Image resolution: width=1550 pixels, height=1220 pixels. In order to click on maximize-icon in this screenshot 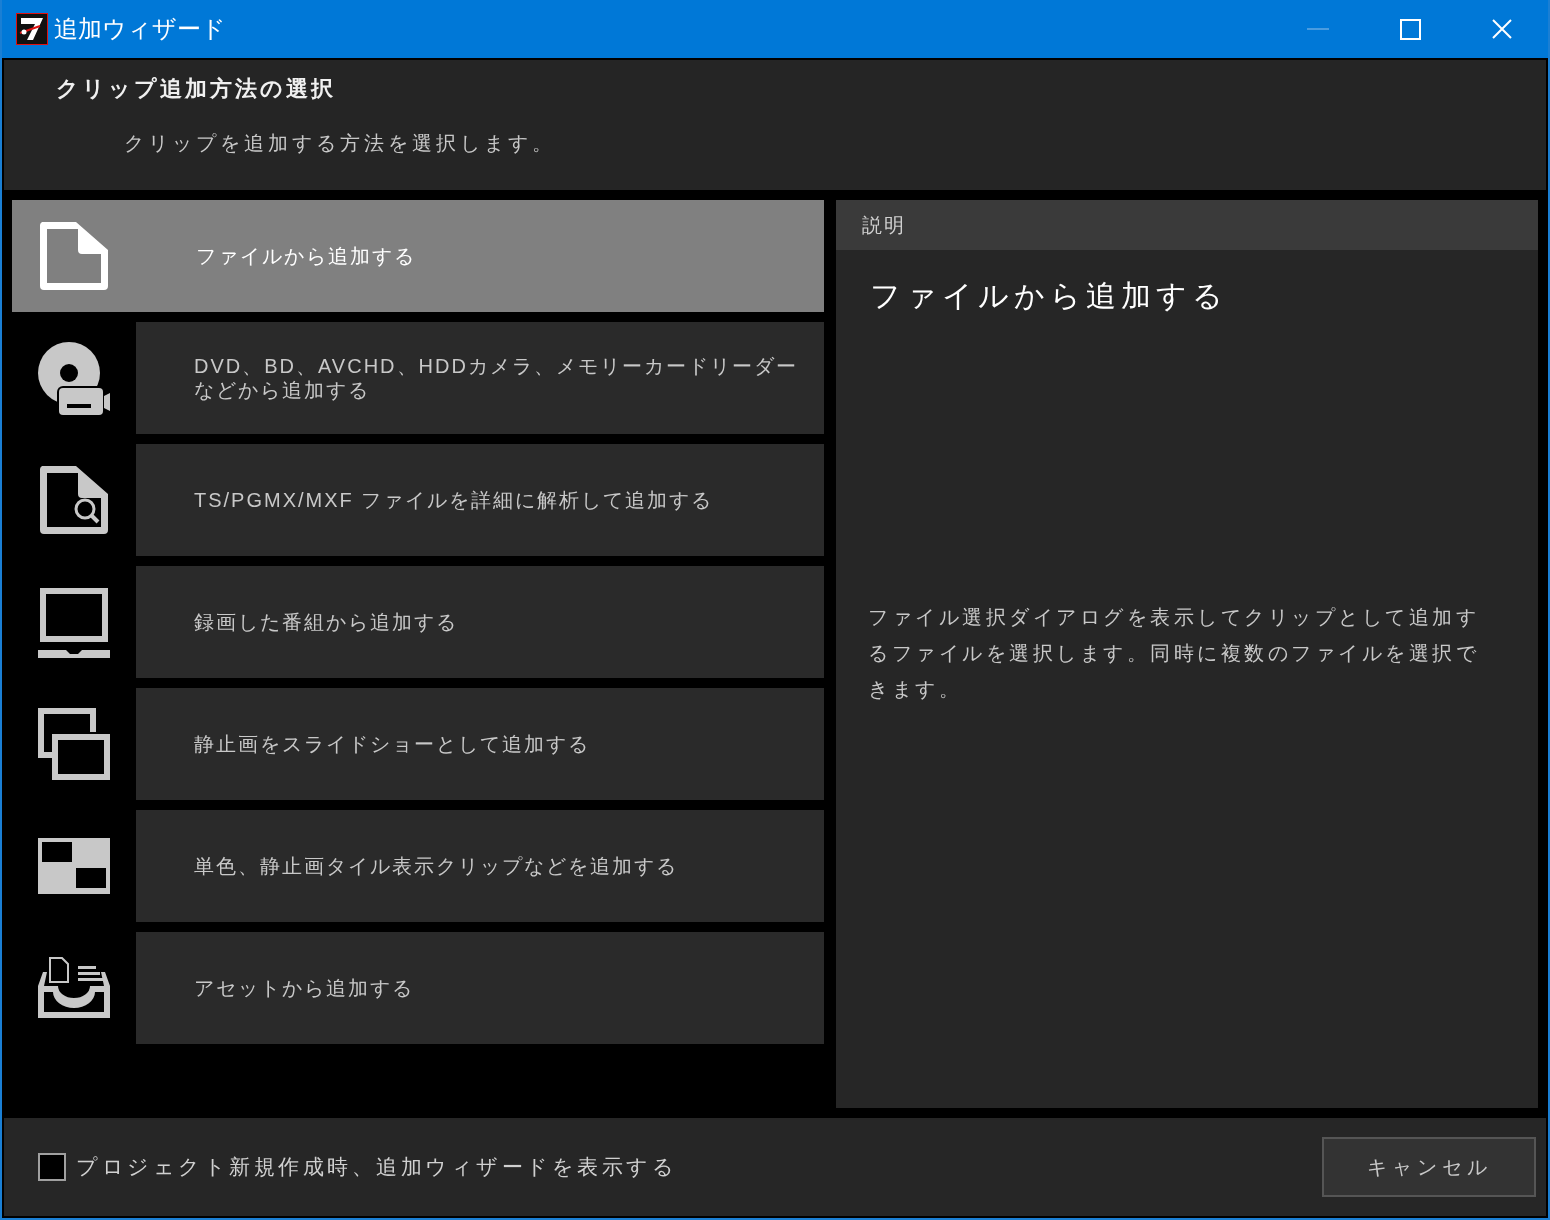, I will do `click(1410, 29)`.